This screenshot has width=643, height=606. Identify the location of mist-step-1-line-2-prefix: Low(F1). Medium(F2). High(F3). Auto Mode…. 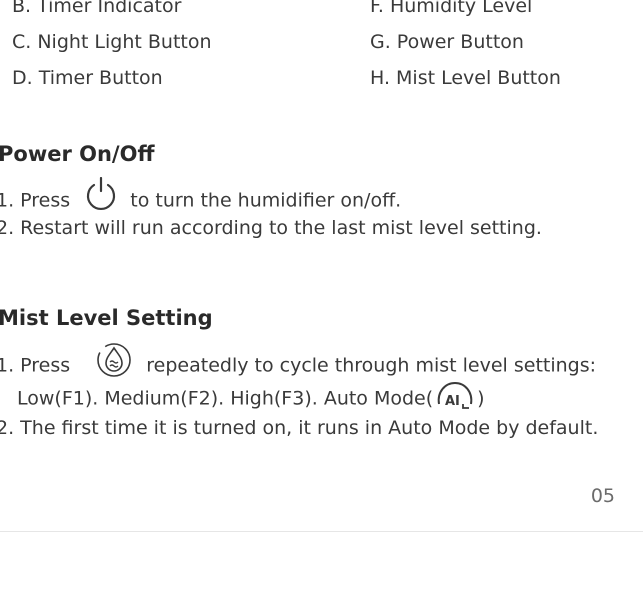
(225, 398).